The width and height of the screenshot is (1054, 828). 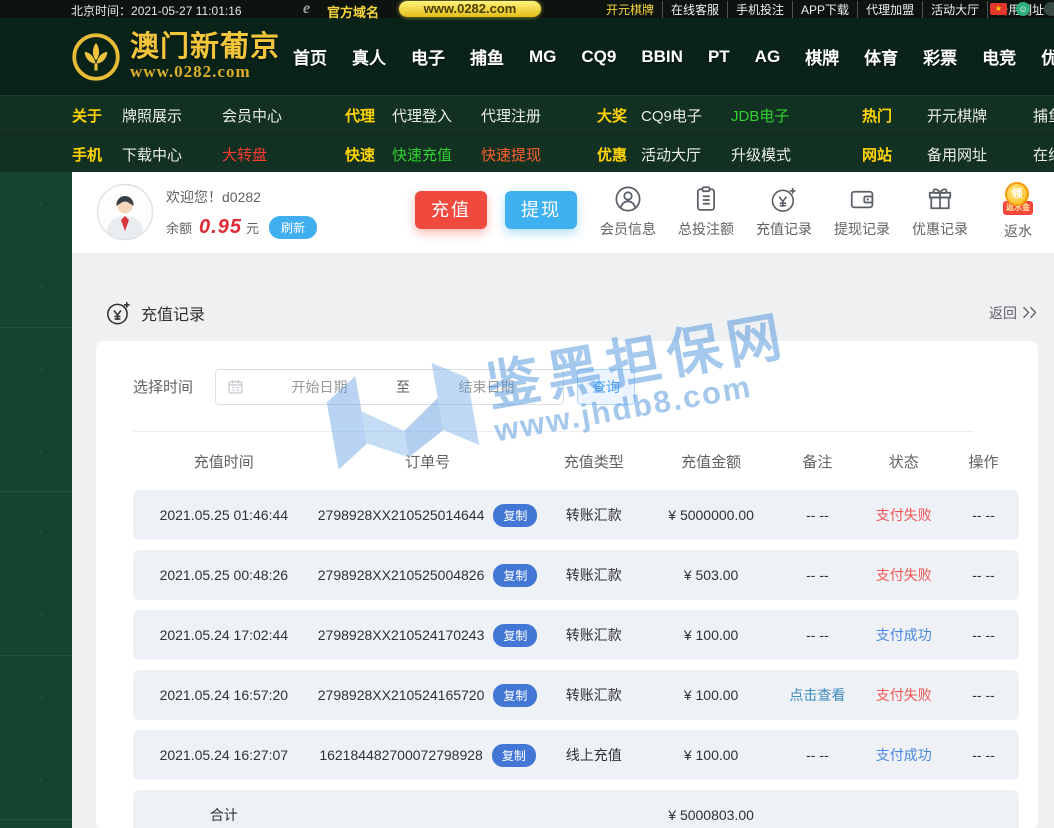 What do you see at coordinates (894, 154) in the screenshot?
I see `sub-nav-item: 网站` at bounding box center [894, 154].